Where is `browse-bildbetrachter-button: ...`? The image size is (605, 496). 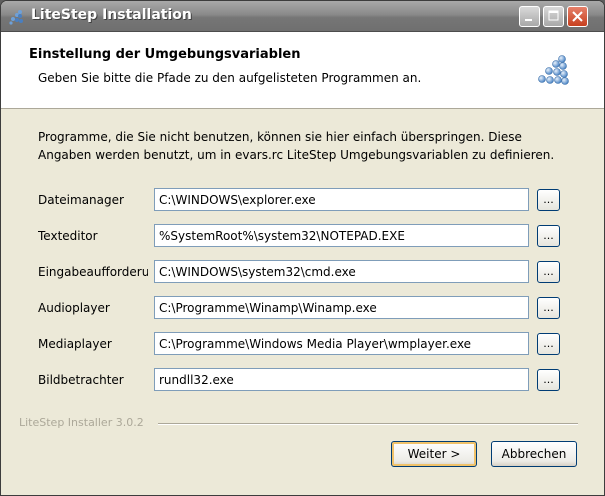
browse-bildbetrachter-button: ... is located at coordinates (548, 380).